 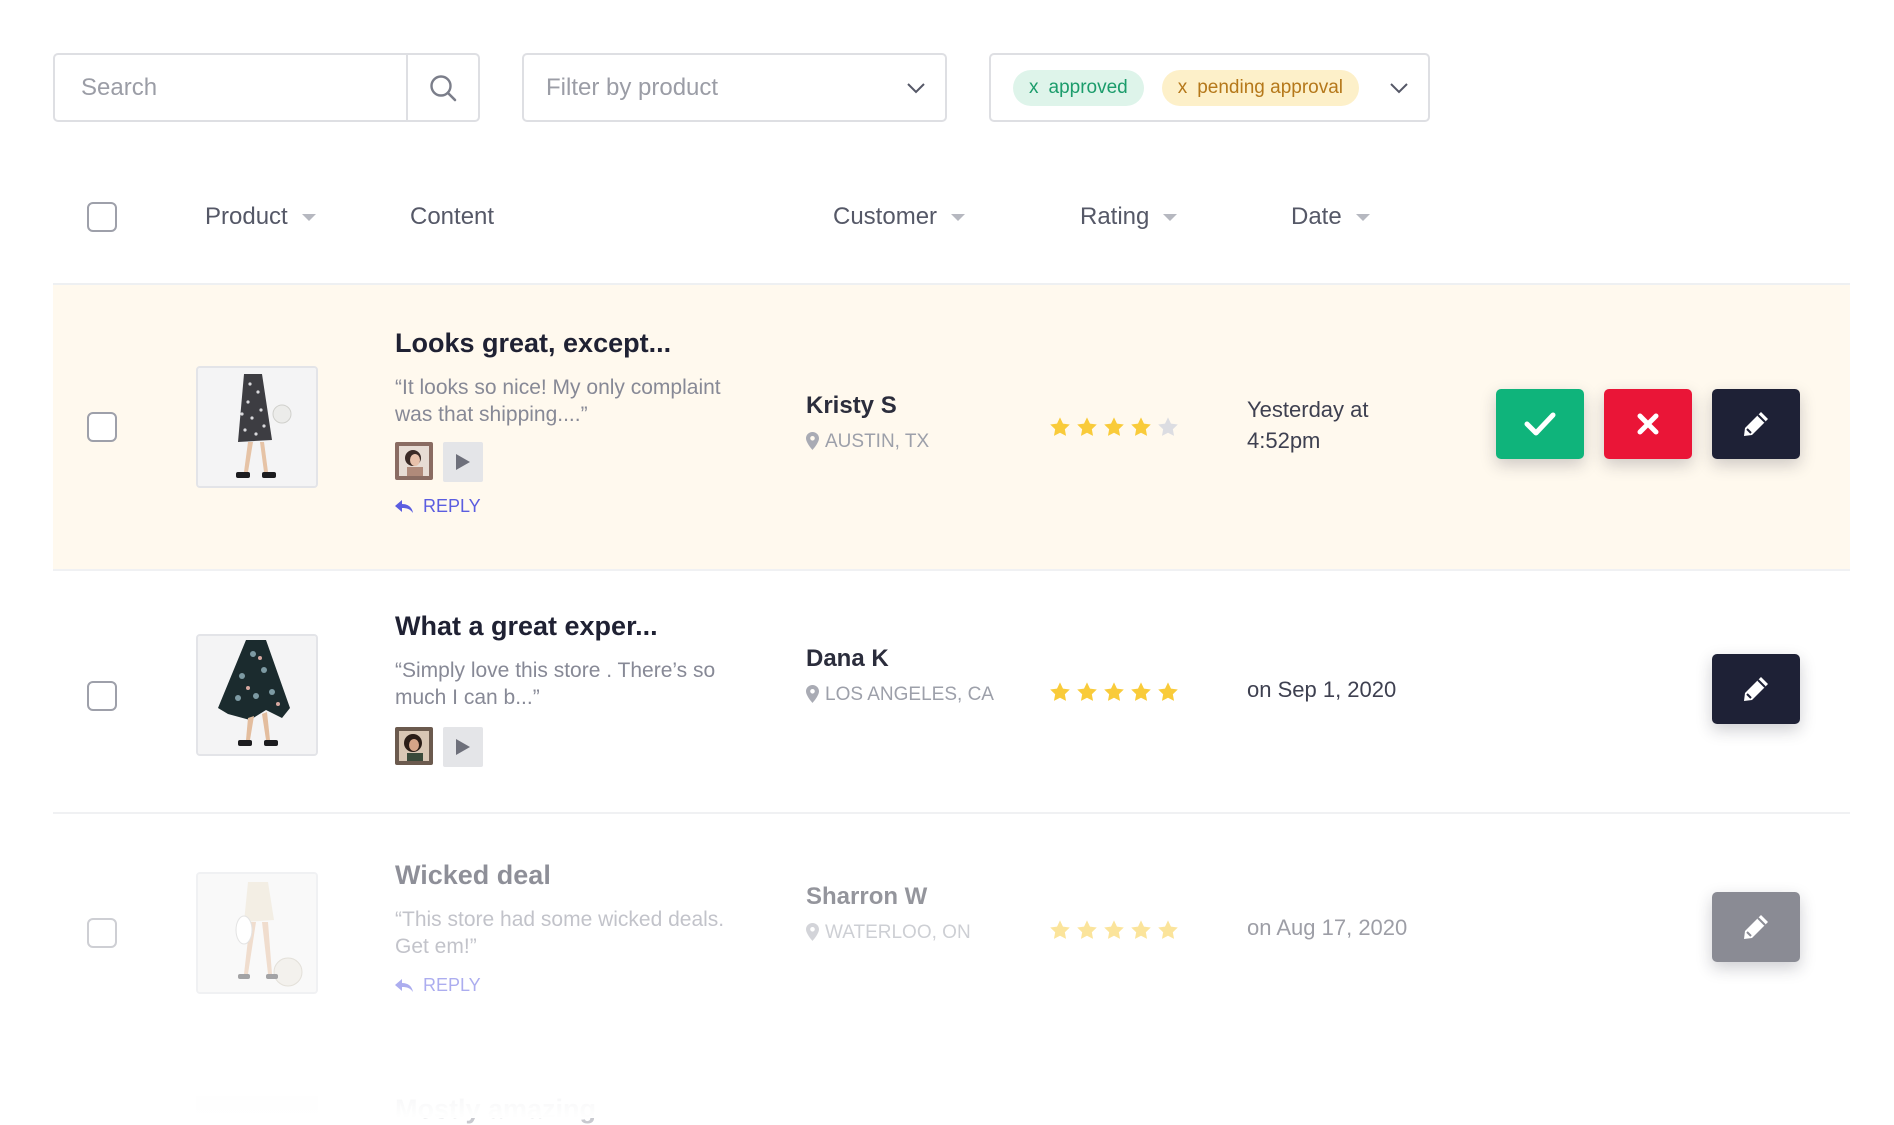 I want to click on search-box, so click(x=266, y=87).